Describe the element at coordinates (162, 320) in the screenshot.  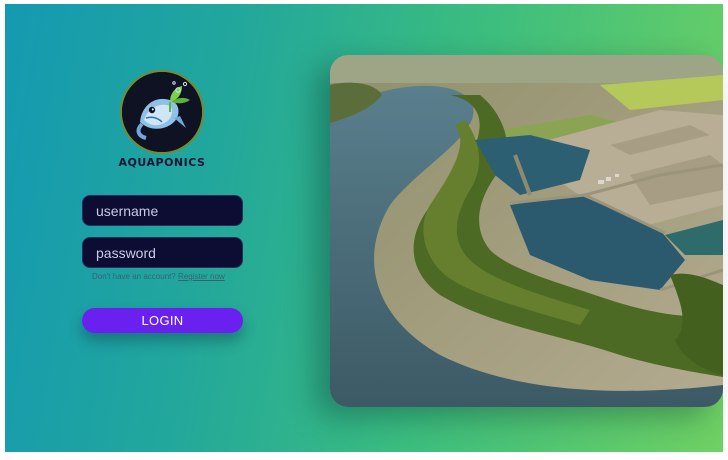
I see `login-button: LOGIN` at that location.